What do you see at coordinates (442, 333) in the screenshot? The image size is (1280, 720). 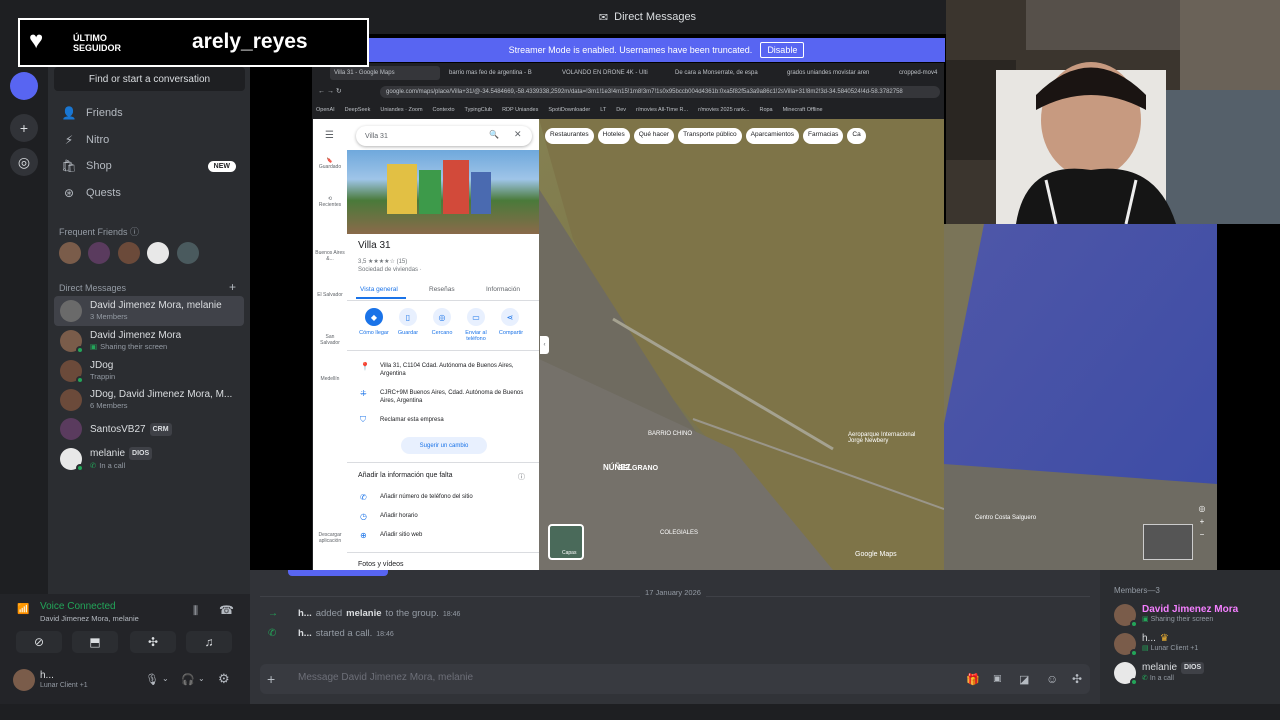 I see `action-label: Cercano` at bounding box center [442, 333].